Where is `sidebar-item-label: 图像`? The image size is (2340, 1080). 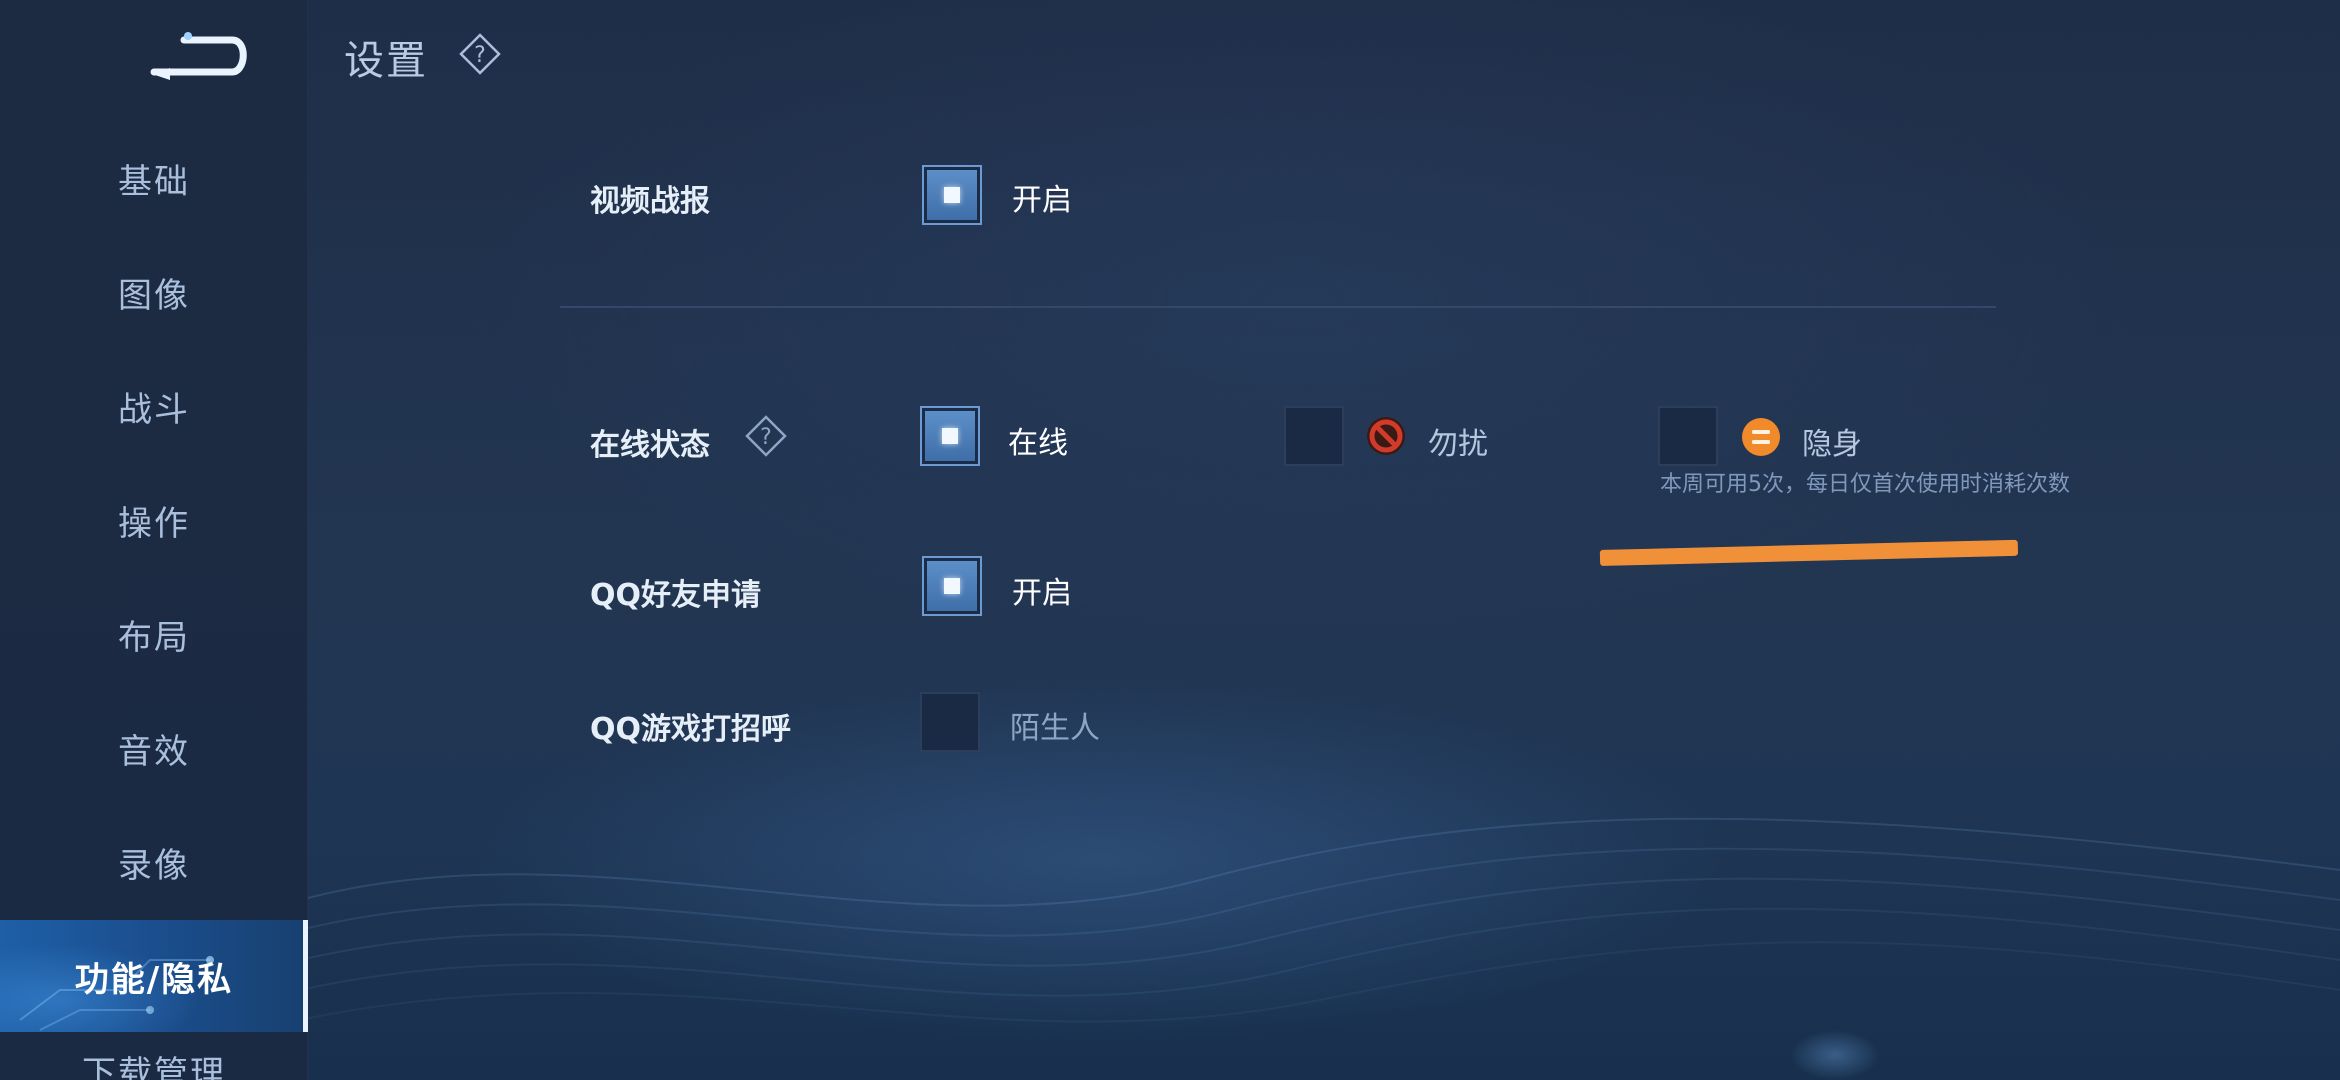 sidebar-item-label: 图像 is located at coordinates (154, 295).